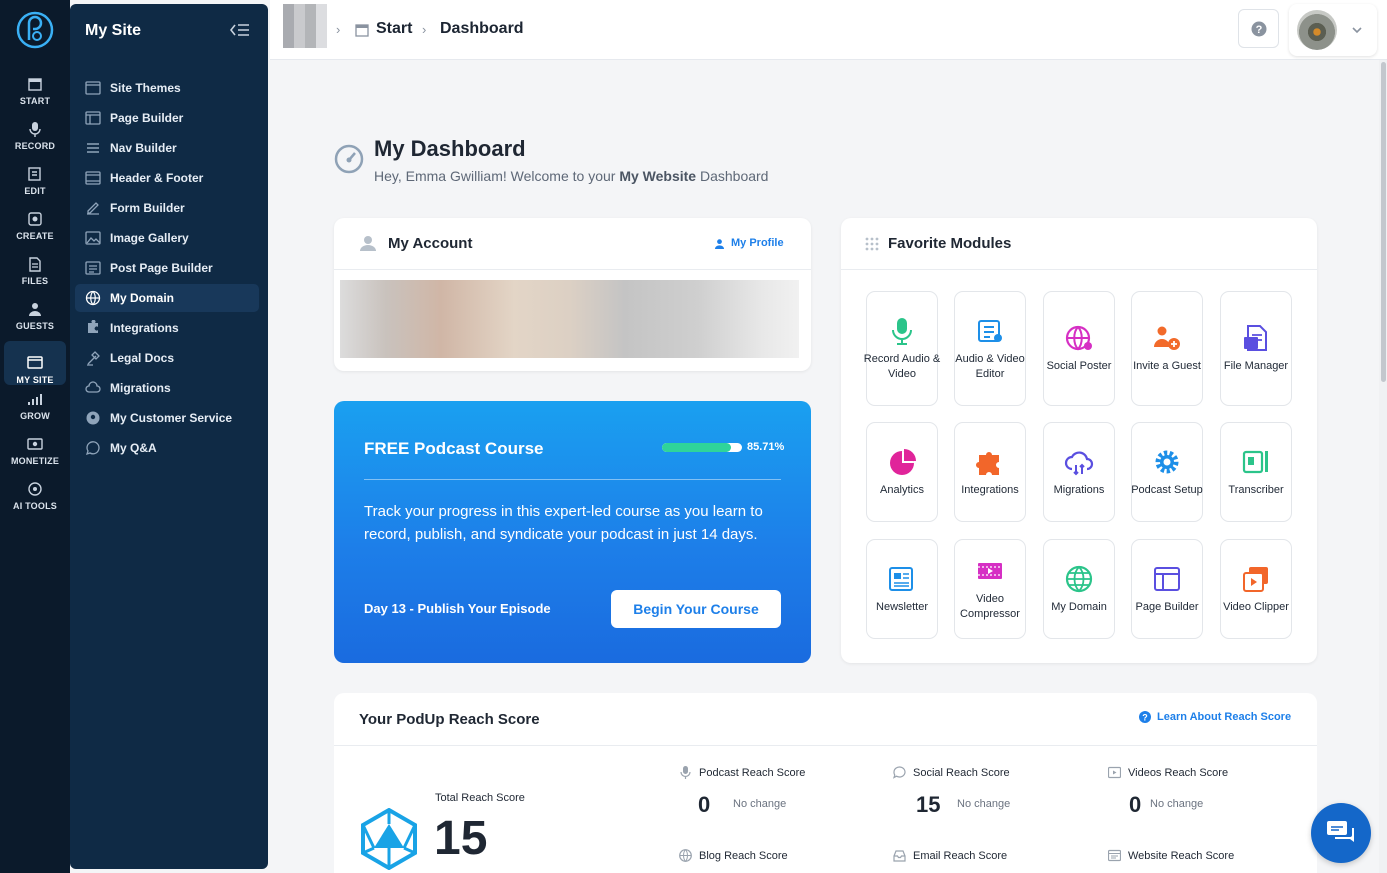 This screenshot has width=1387, height=873. What do you see at coordinates (35, 146) in the screenshot?
I see `rail-item-label: RECORD` at bounding box center [35, 146].